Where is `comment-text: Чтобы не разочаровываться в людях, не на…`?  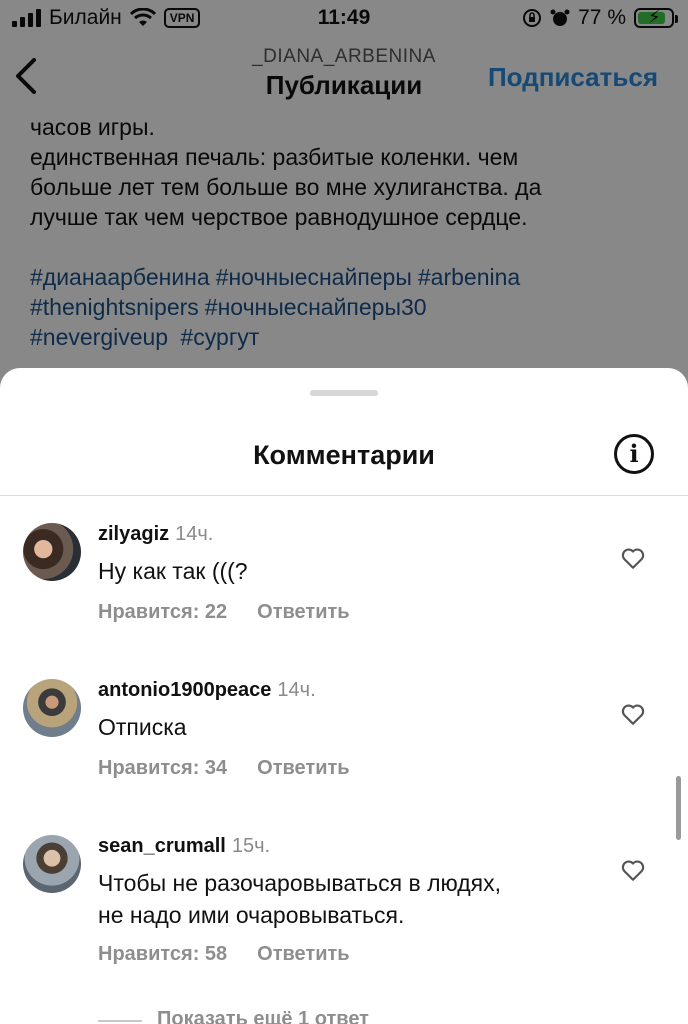 comment-text: Чтобы не разочаровываться в людях, не на… is located at coordinates (338, 899).